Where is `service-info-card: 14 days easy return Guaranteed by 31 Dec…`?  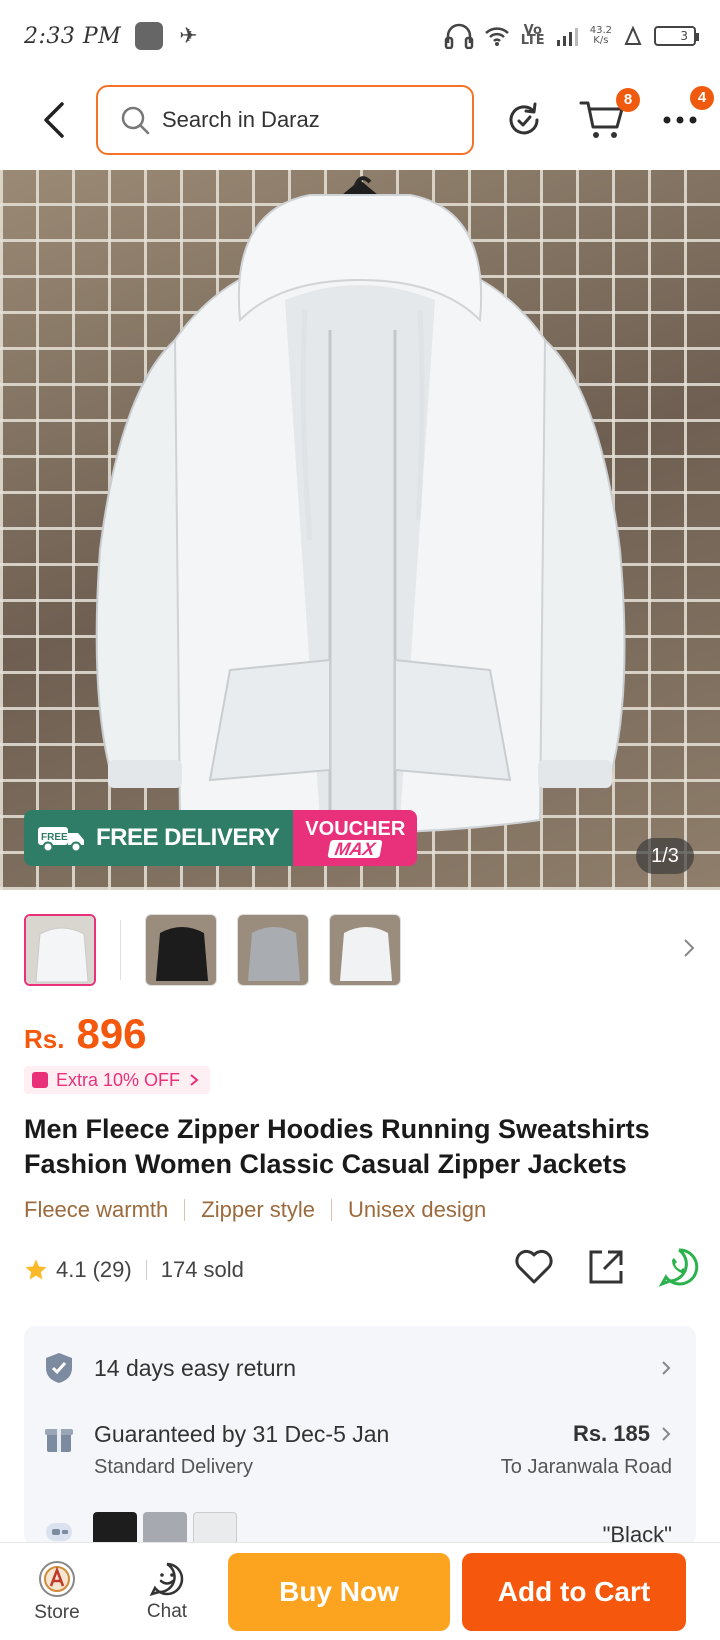
service-info-card: 14 days easy return Guaranteed by 31 Dec… is located at coordinates (360, 1436).